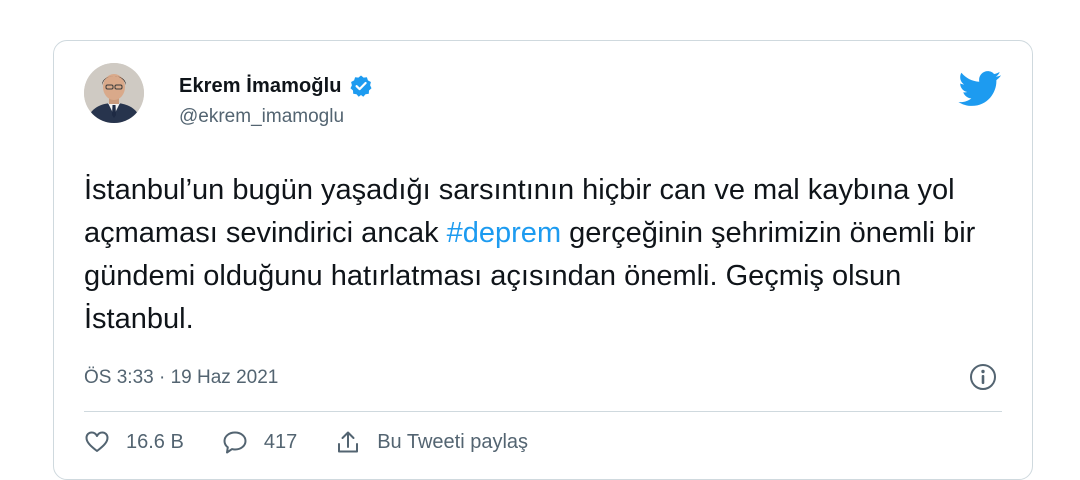 Image resolution: width=1080 pixels, height=480 pixels. I want to click on author-name: Ekrem İmamoğlu, so click(260, 86).